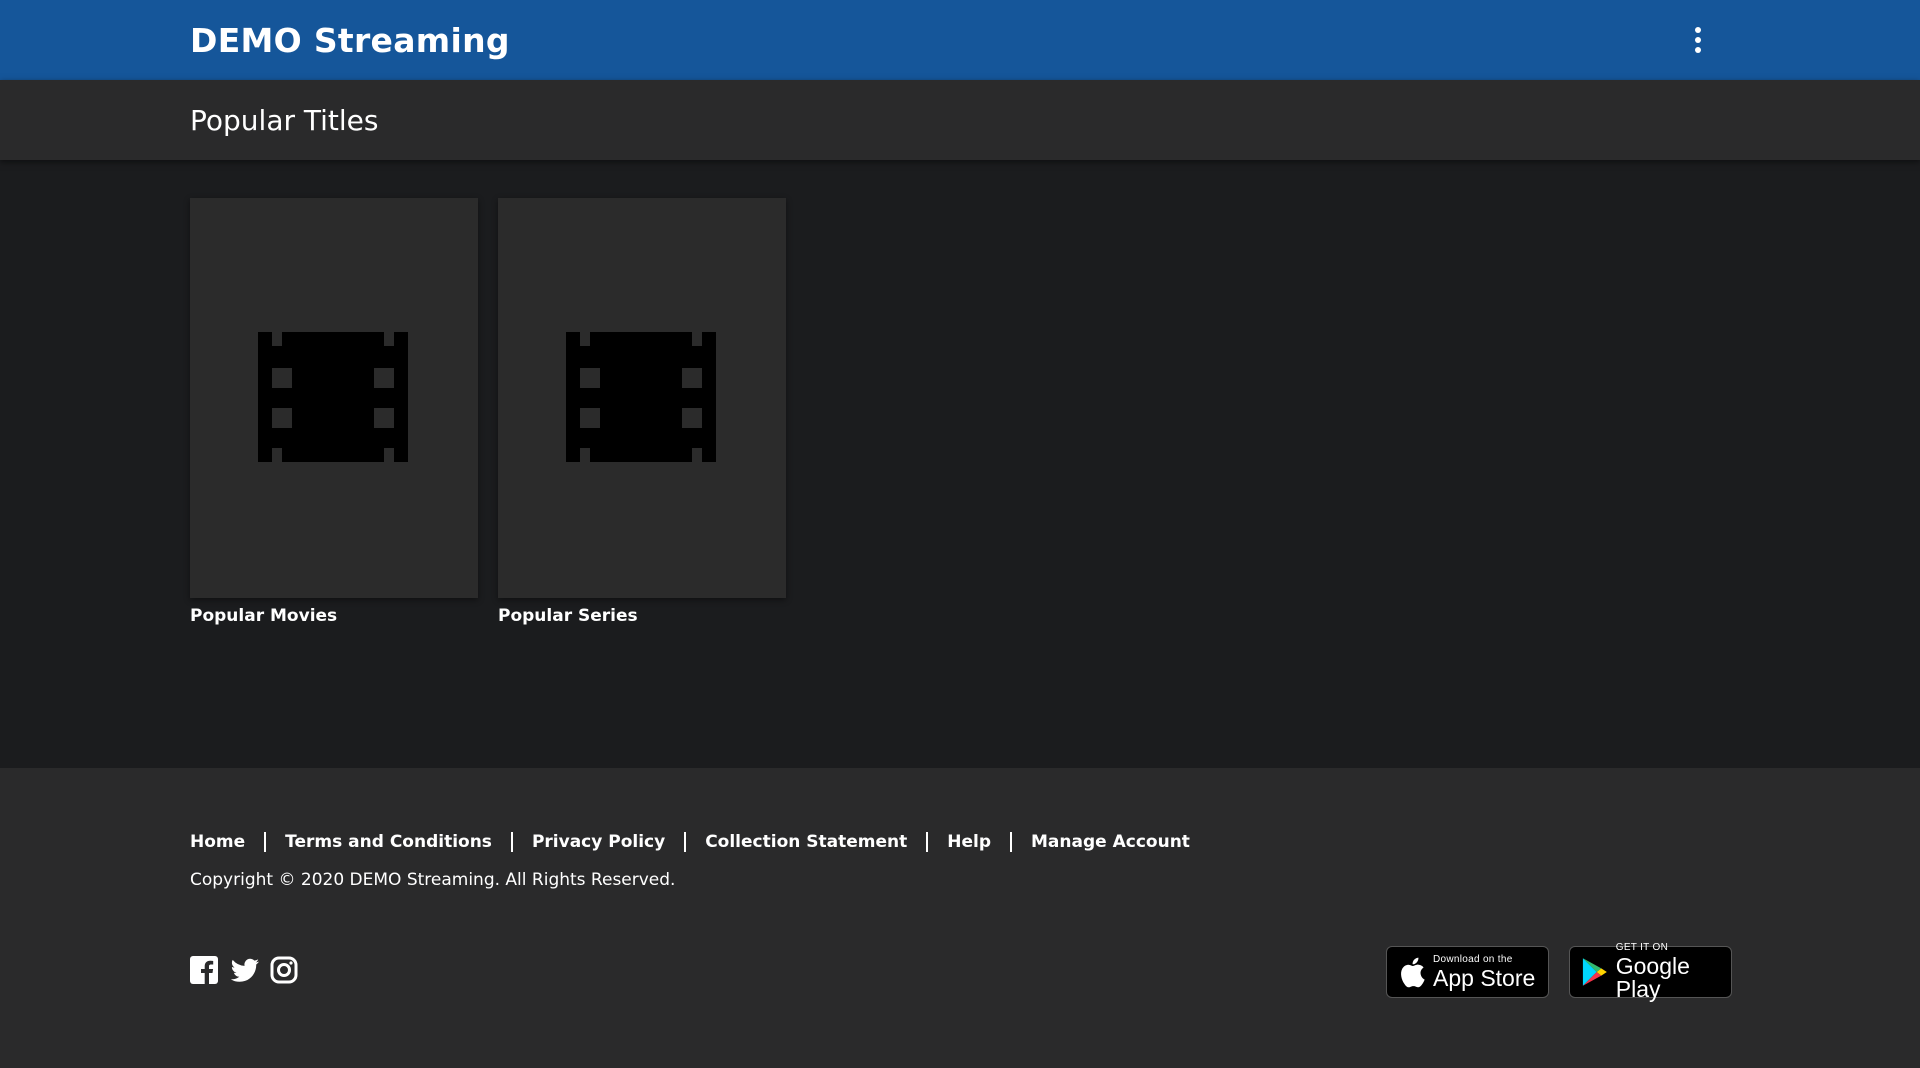 The image size is (1920, 1068). Describe the element at coordinates (969, 842) in the screenshot. I see `footer-link-help: Help` at that location.